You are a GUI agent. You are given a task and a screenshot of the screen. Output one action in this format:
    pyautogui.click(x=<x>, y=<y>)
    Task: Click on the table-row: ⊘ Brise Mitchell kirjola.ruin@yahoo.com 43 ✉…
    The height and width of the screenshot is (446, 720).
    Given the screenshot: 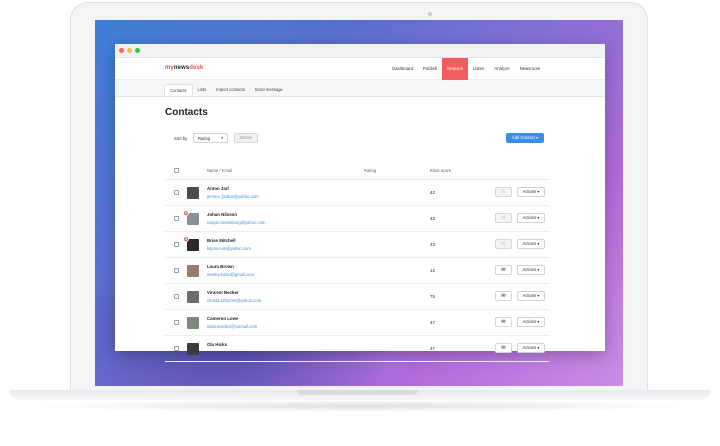 What is the action you would take?
    pyautogui.click(x=357, y=245)
    